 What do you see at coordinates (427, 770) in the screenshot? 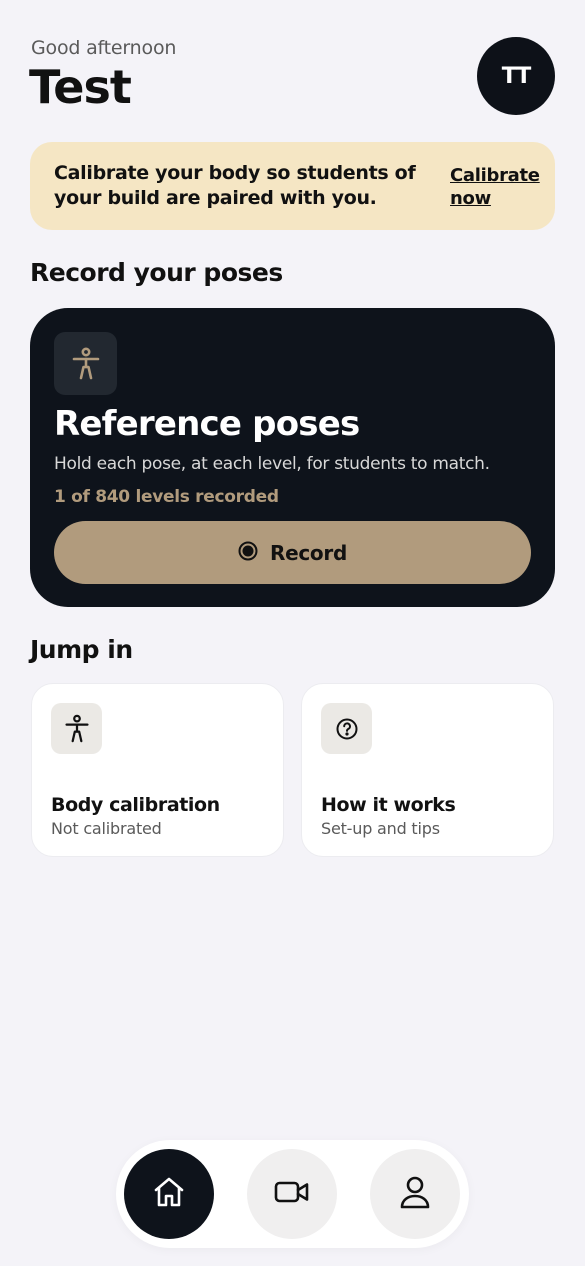
I see `how-it-works-tile: How it works Set-up and tips` at bounding box center [427, 770].